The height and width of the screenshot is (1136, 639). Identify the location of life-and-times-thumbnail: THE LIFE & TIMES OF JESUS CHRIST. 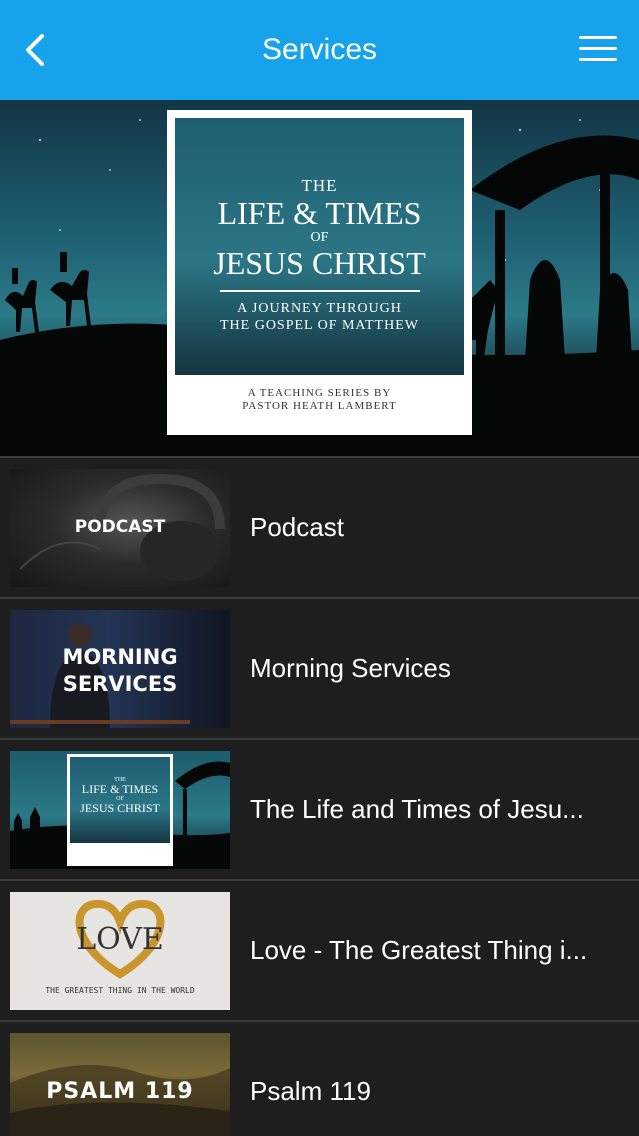
(120, 809).